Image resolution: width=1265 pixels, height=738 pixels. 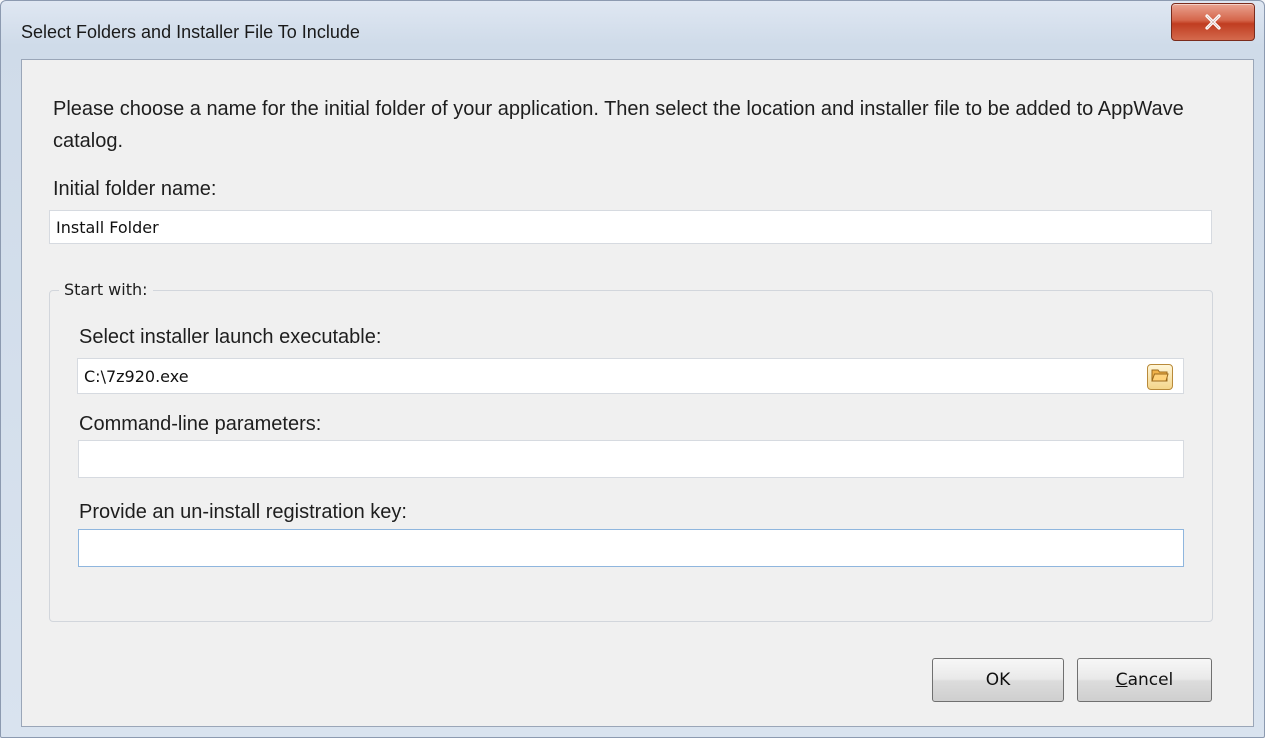 What do you see at coordinates (230, 337) in the screenshot?
I see `installer-label: Select installer launch executable:` at bounding box center [230, 337].